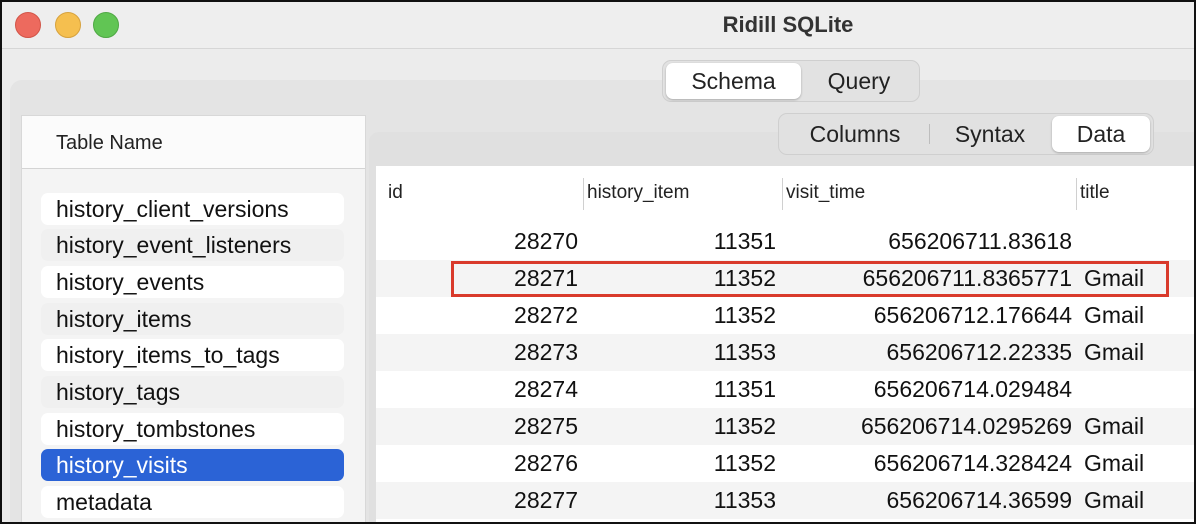 The width and height of the screenshot is (1196, 524). What do you see at coordinates (1095, 193) in the screenshot?
I see `column-header-title: title` at bounding box center [1095, 193].